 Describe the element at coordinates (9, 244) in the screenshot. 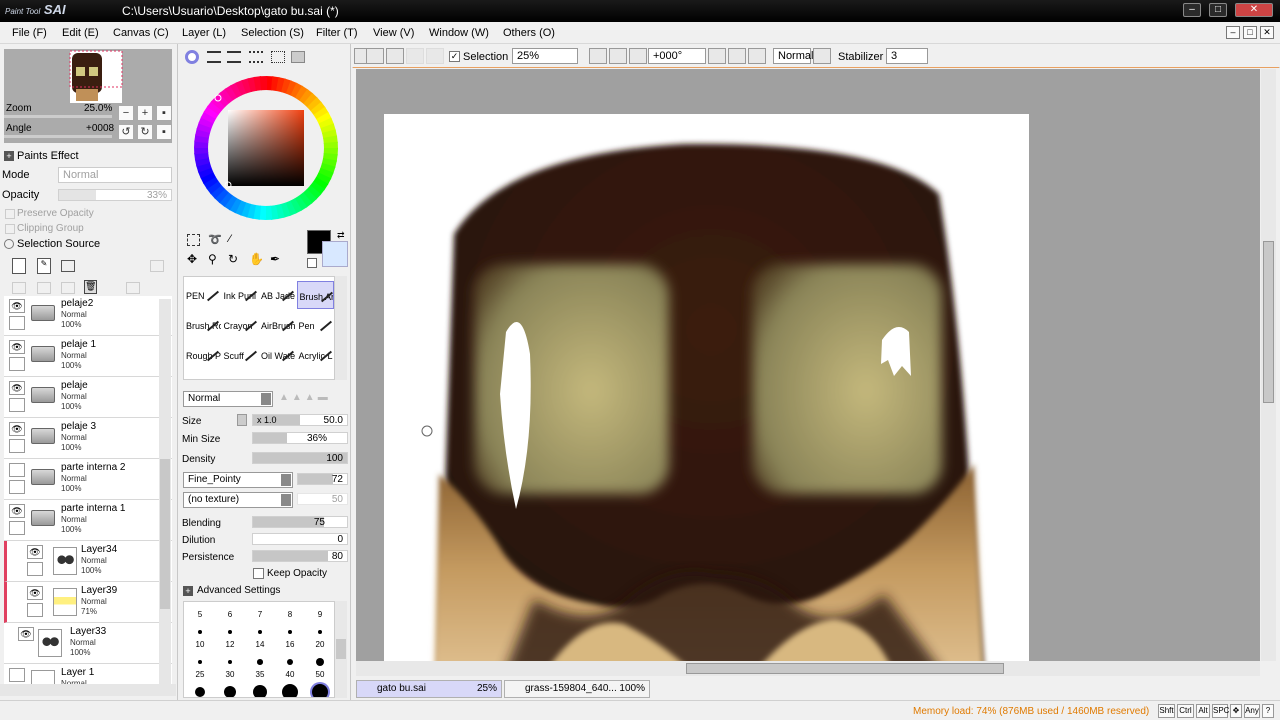

I see `selection-source-checkbox` at that location.